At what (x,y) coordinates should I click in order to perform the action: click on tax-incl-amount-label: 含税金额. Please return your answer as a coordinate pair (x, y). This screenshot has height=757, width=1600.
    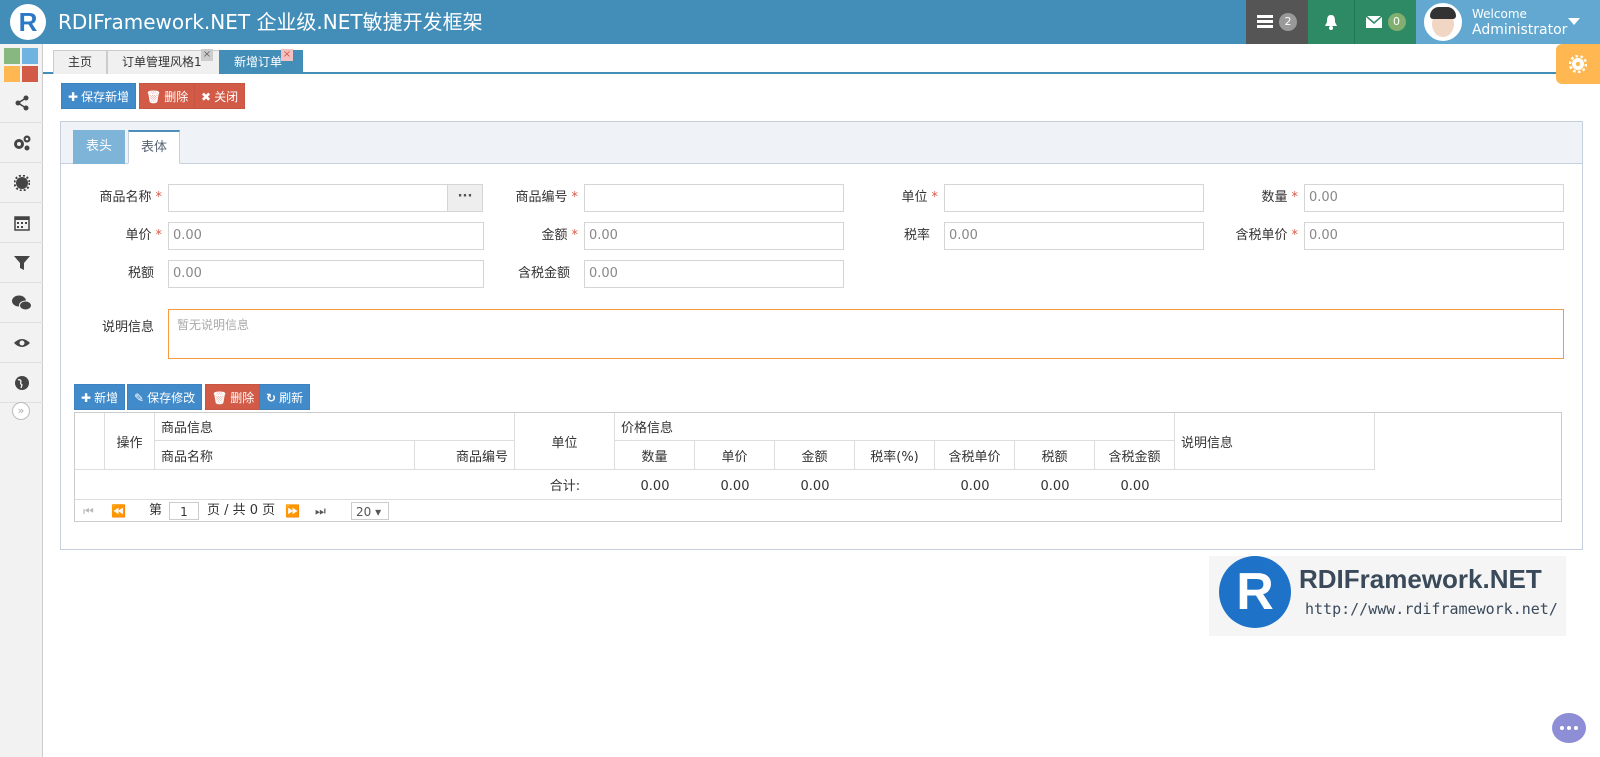
    Looking at the image, I should click on (543, 273).